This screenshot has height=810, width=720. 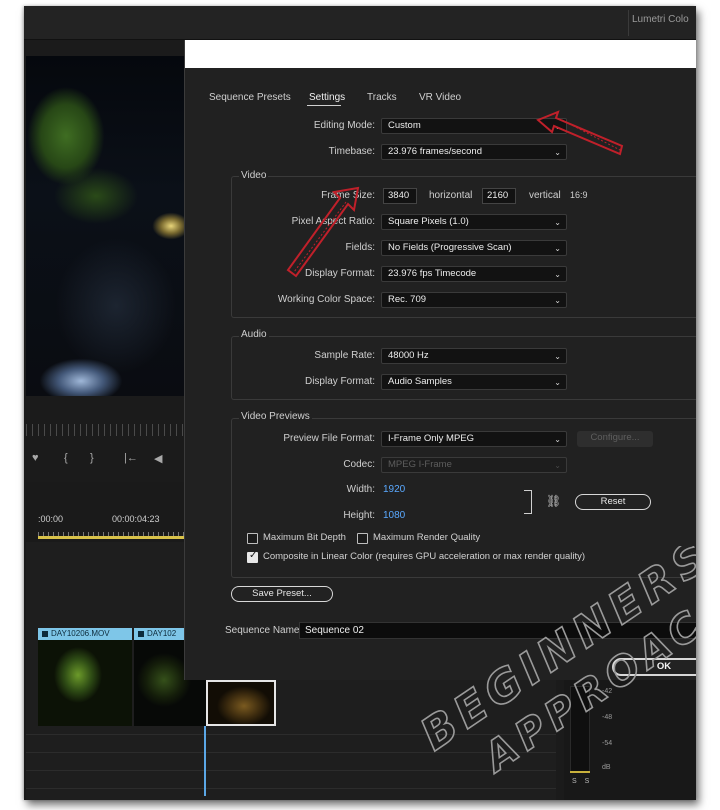 I want to click on frame-width-input: 3840, so click(x=400, y=196).